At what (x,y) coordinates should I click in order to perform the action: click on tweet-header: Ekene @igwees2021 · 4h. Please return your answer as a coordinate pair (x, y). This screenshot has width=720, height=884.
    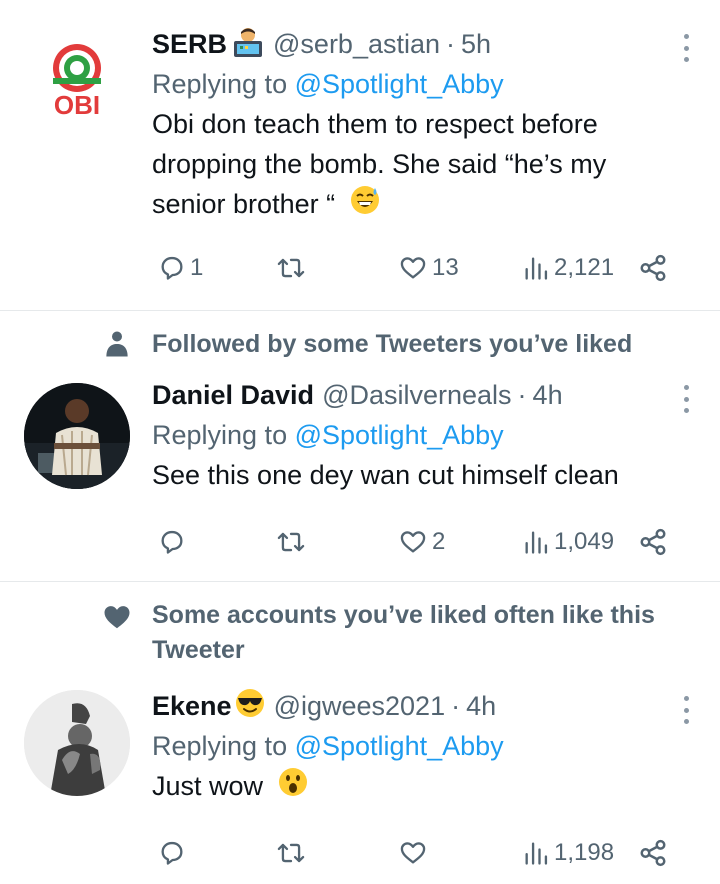
    Looking at the image, I should click on (424, 706).